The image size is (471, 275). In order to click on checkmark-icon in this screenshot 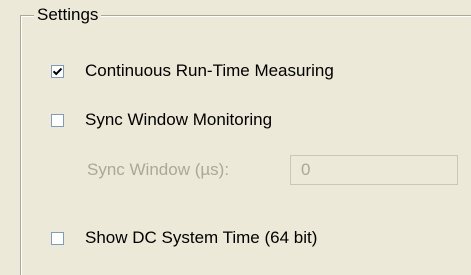, I will do `click(57, 71)`.